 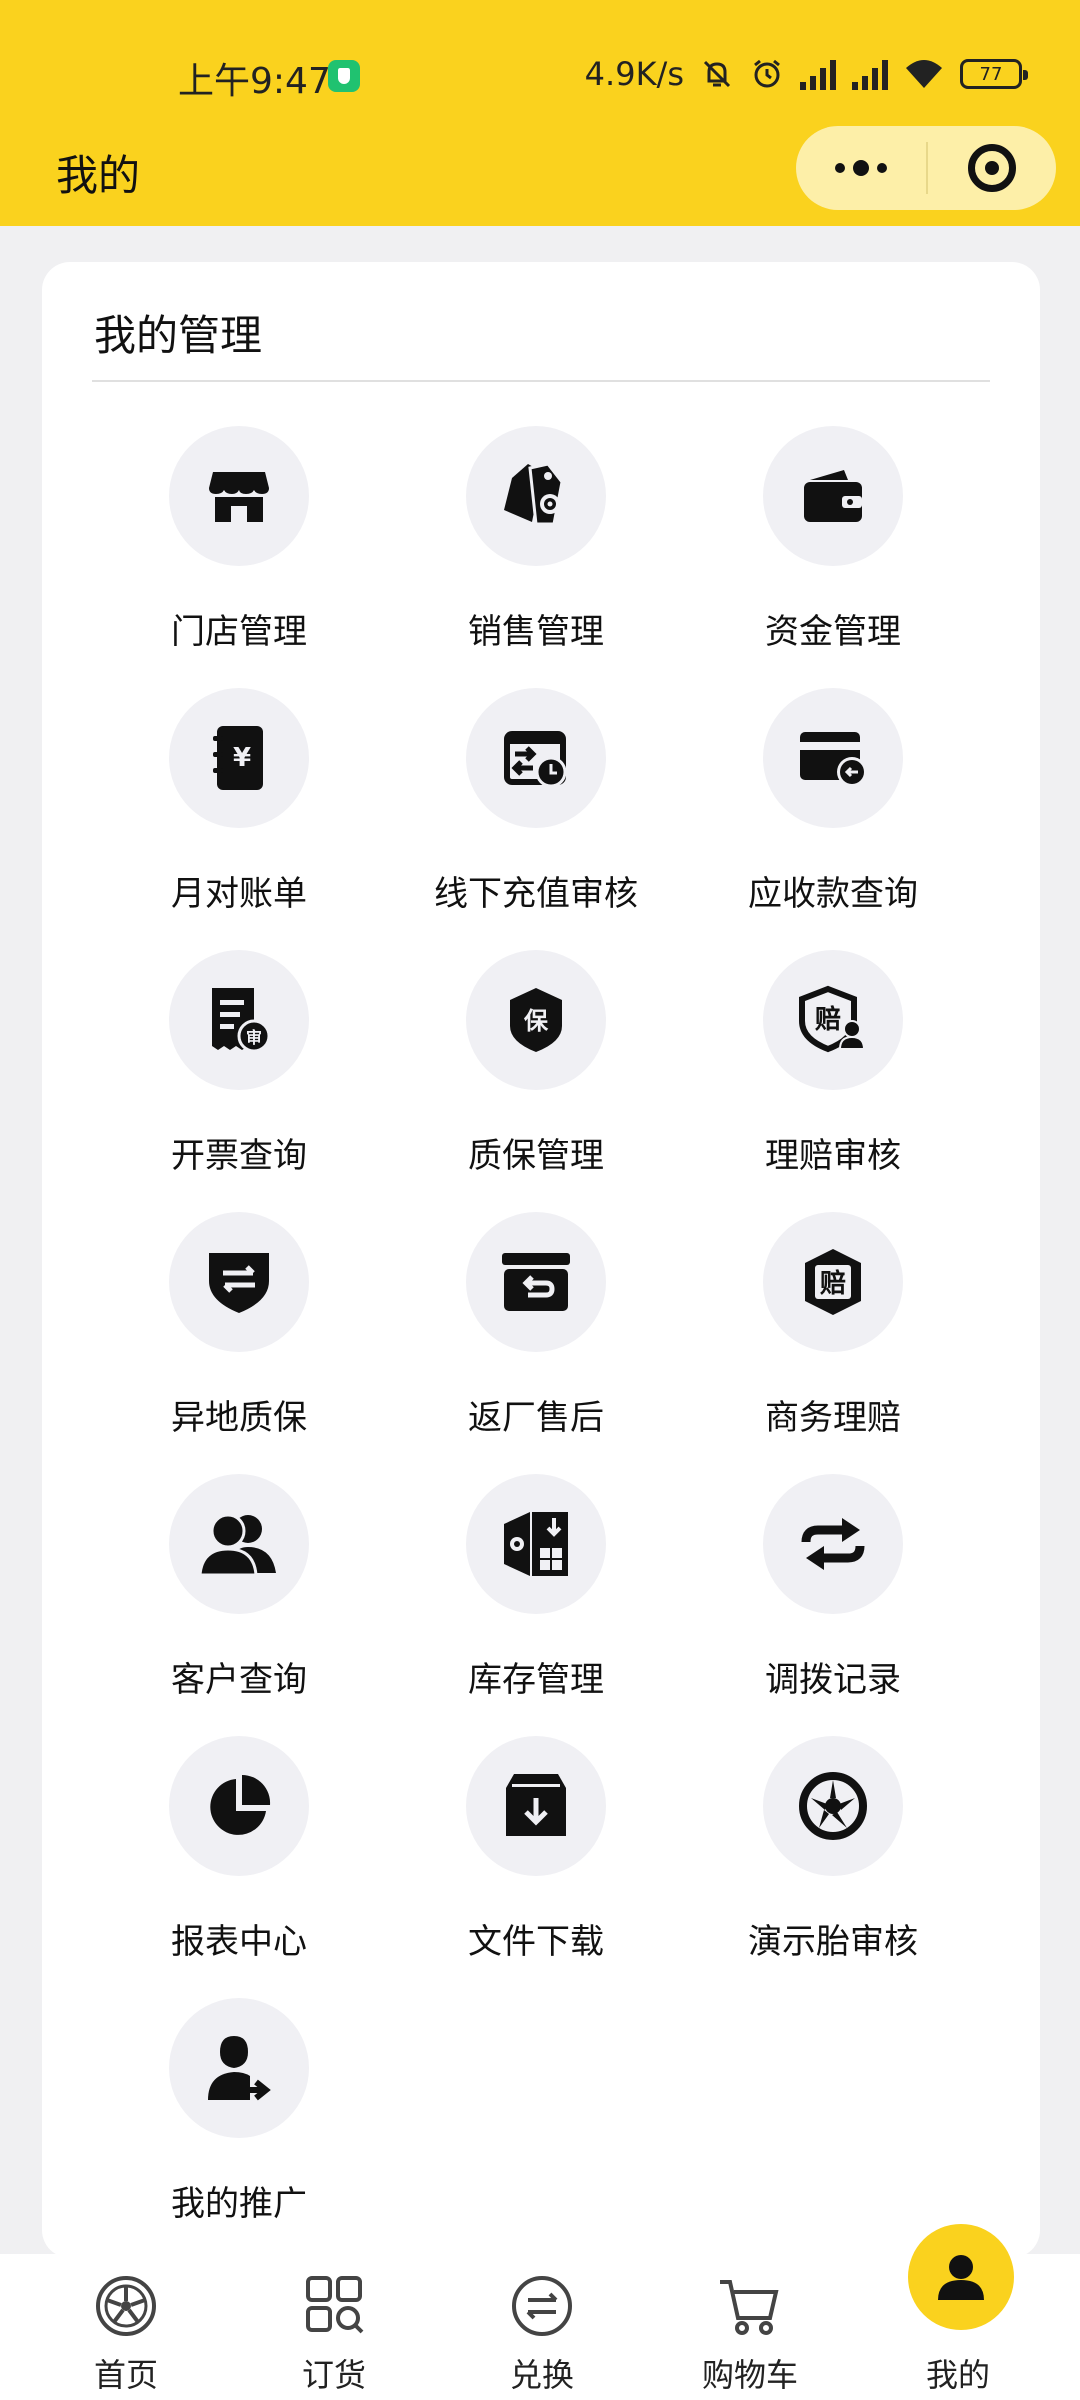 What do you see at coordinates (239, 1851) in the screenshot?
I see `menu-item-reports: 报表中心` at bounding box center [239, 1851].